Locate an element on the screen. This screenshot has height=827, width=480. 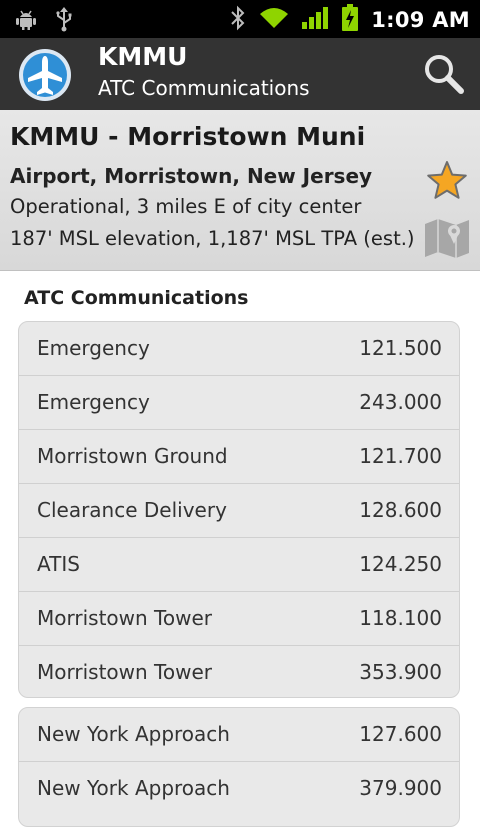
airplane-icon is located at coordinates (45, 75).